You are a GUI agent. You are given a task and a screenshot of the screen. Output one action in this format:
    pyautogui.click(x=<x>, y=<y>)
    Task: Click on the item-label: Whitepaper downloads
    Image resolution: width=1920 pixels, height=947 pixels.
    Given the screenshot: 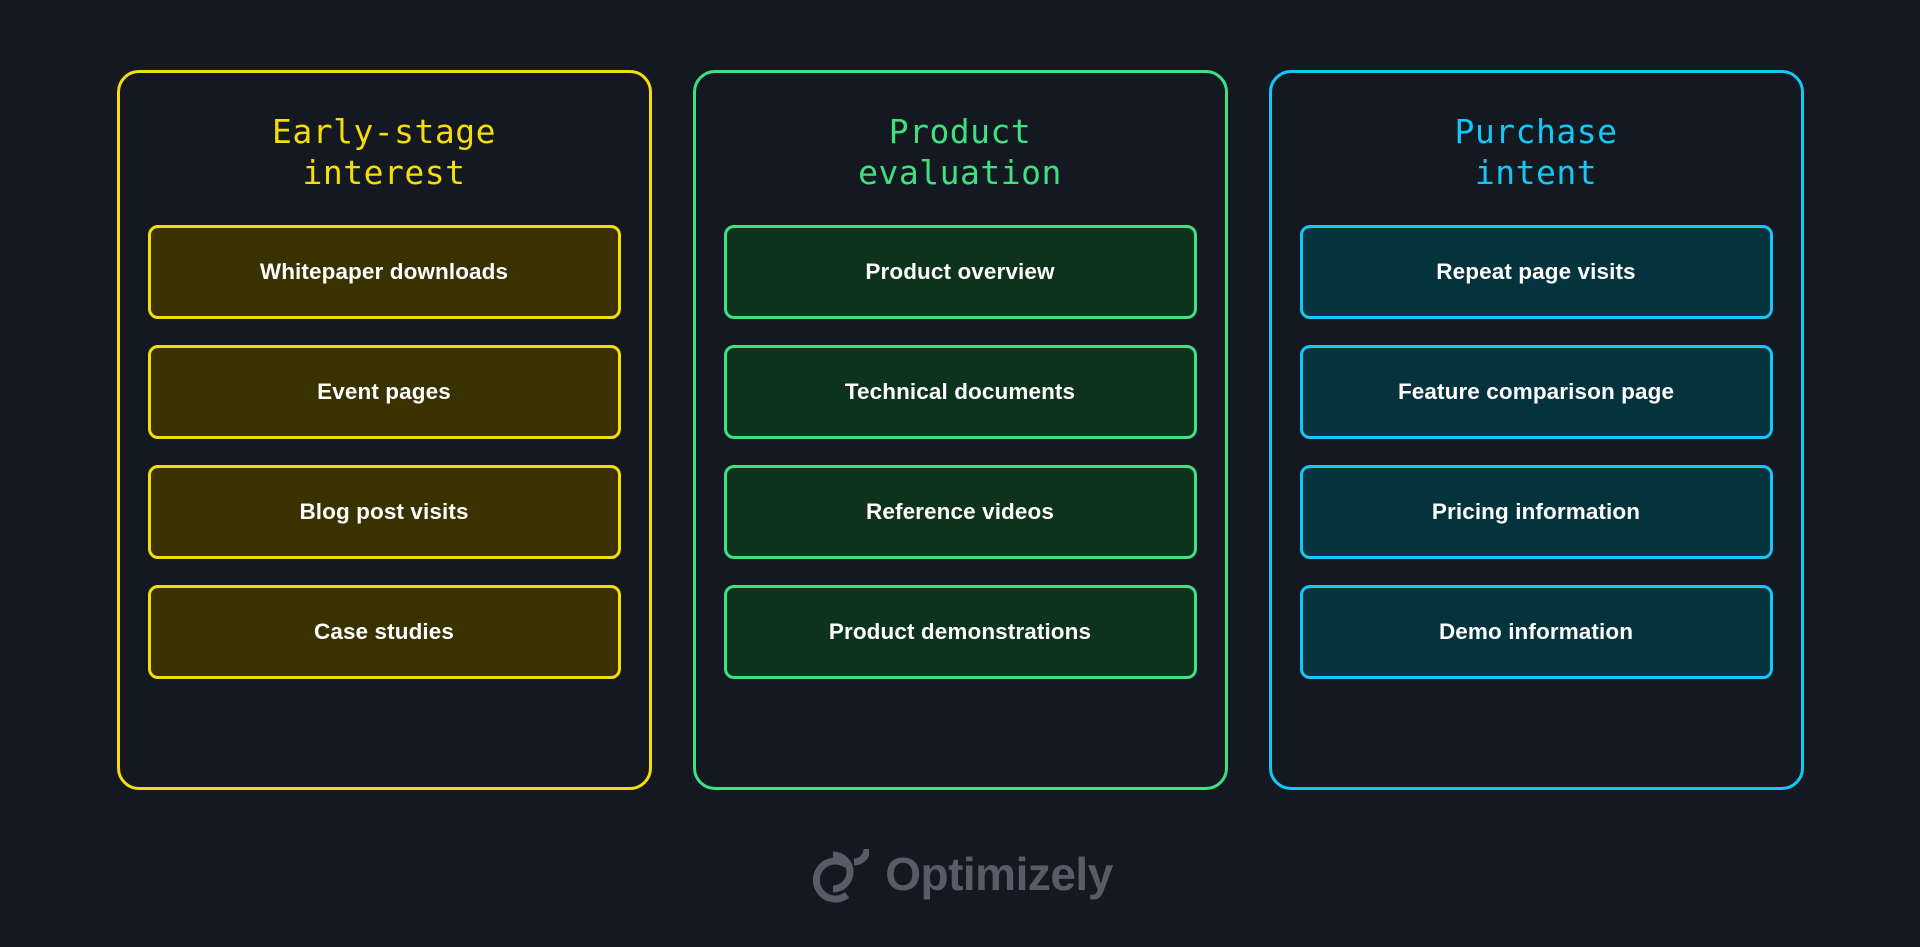 What is the action you would take?
    pyautogui.click(x=384, y=271)
    